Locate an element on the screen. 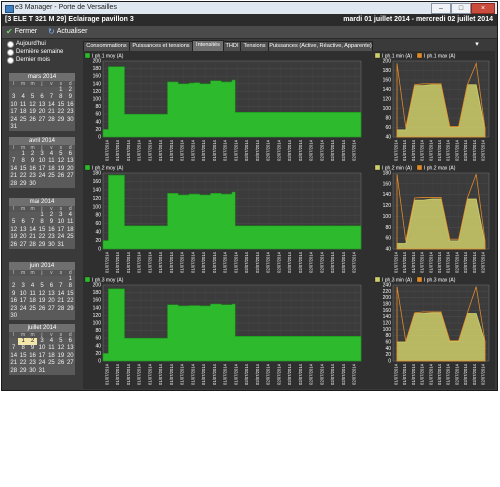 The width and height of the screenshot is (500, 487). chevron-down-icon: ▾ is located at coordinates (477, 45).